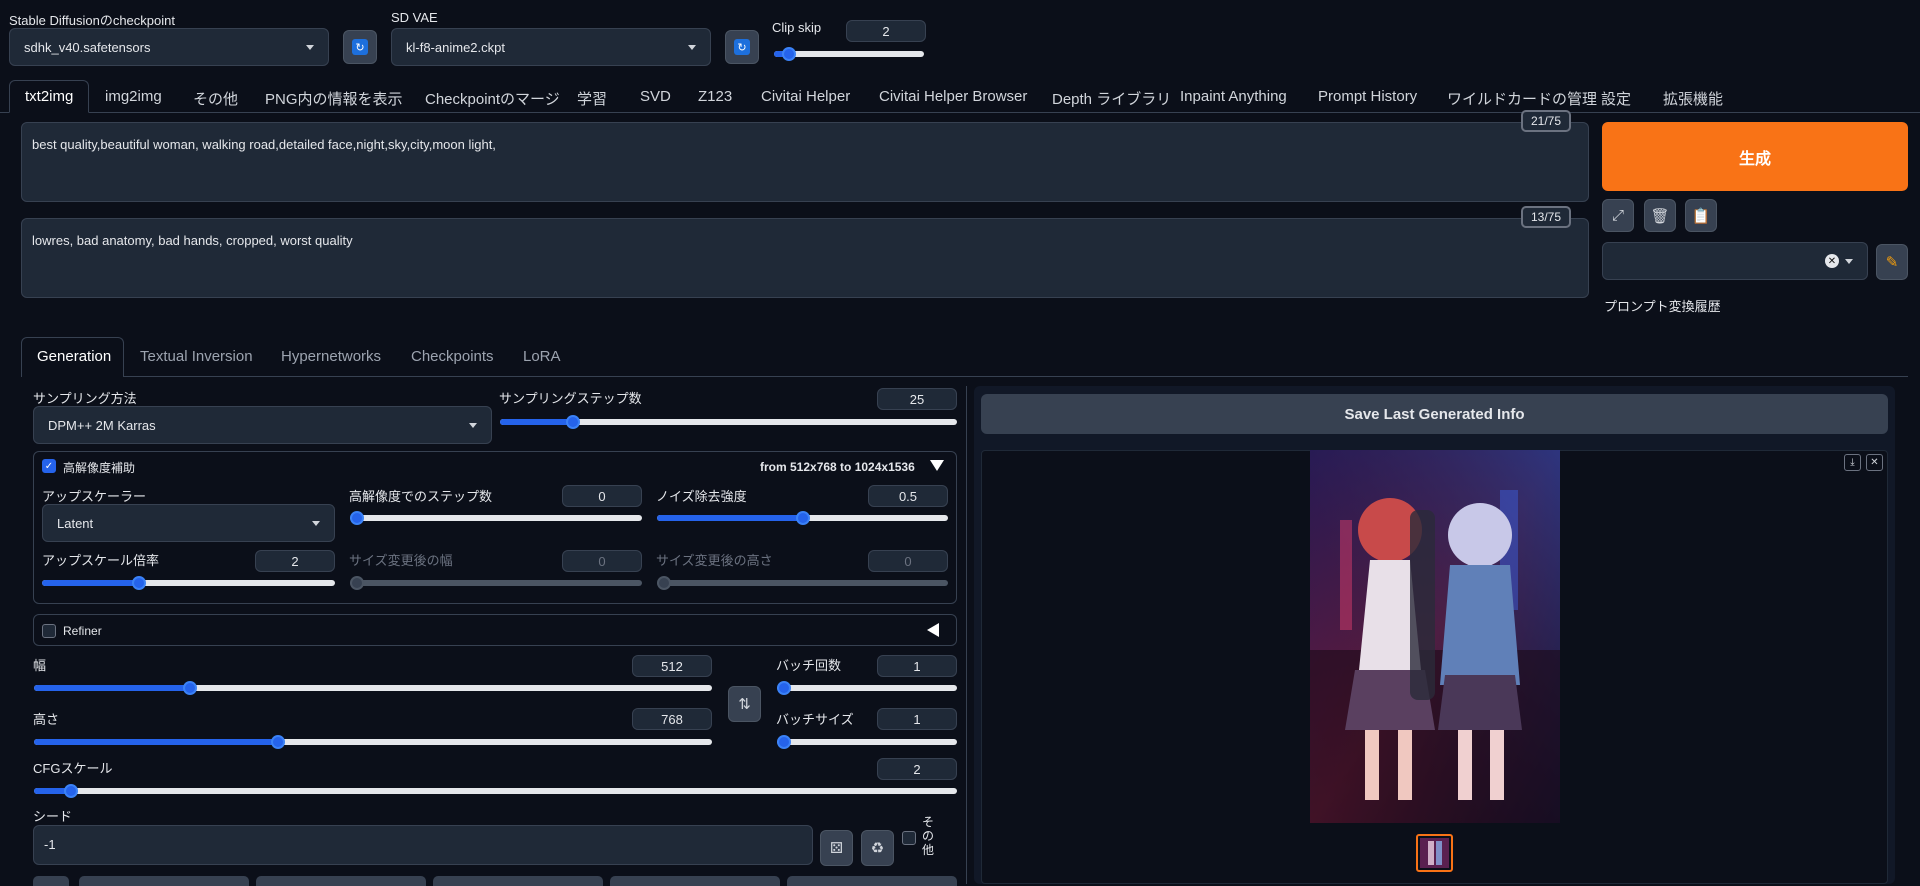 The image size is (1920, 886). I want to click on refresh-checkpoint-button: ↻, so click(360, 47).